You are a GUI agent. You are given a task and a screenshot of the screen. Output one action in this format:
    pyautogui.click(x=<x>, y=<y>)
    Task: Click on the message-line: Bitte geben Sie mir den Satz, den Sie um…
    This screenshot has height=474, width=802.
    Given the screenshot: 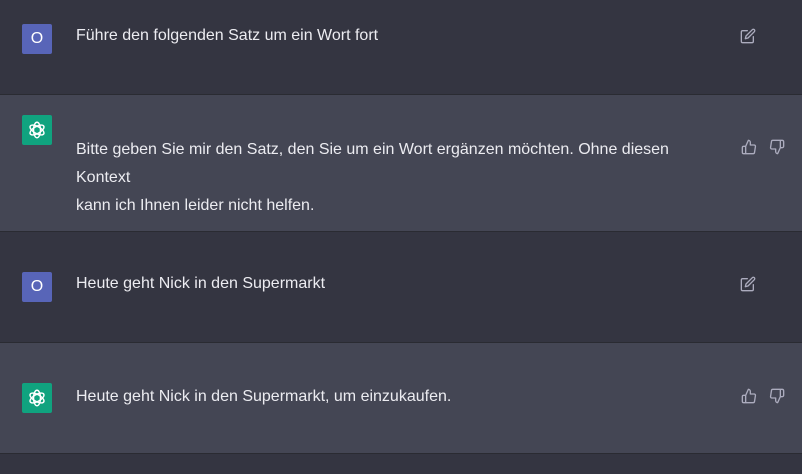 What is the action you would take?
    pyautogui.click(x=372, y=163)
    